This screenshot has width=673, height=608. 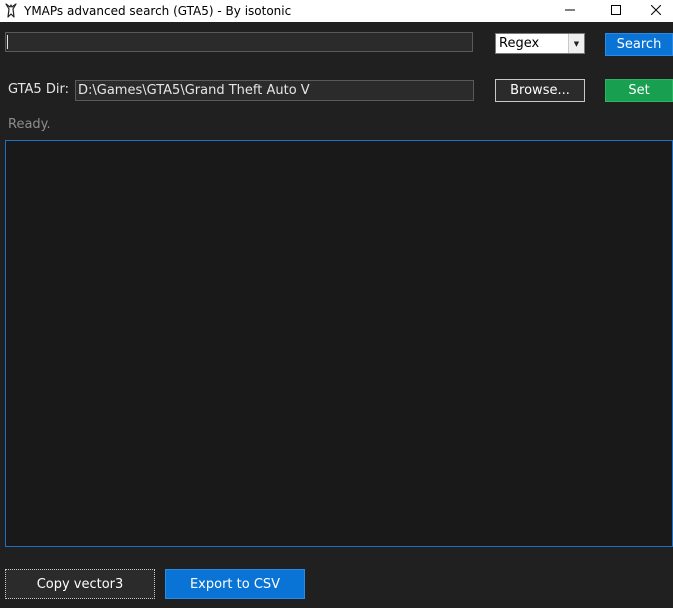 What do you see at coordinates (239, 42) in the screenshot?
I see `search-input` at bounding box center [239, 42].